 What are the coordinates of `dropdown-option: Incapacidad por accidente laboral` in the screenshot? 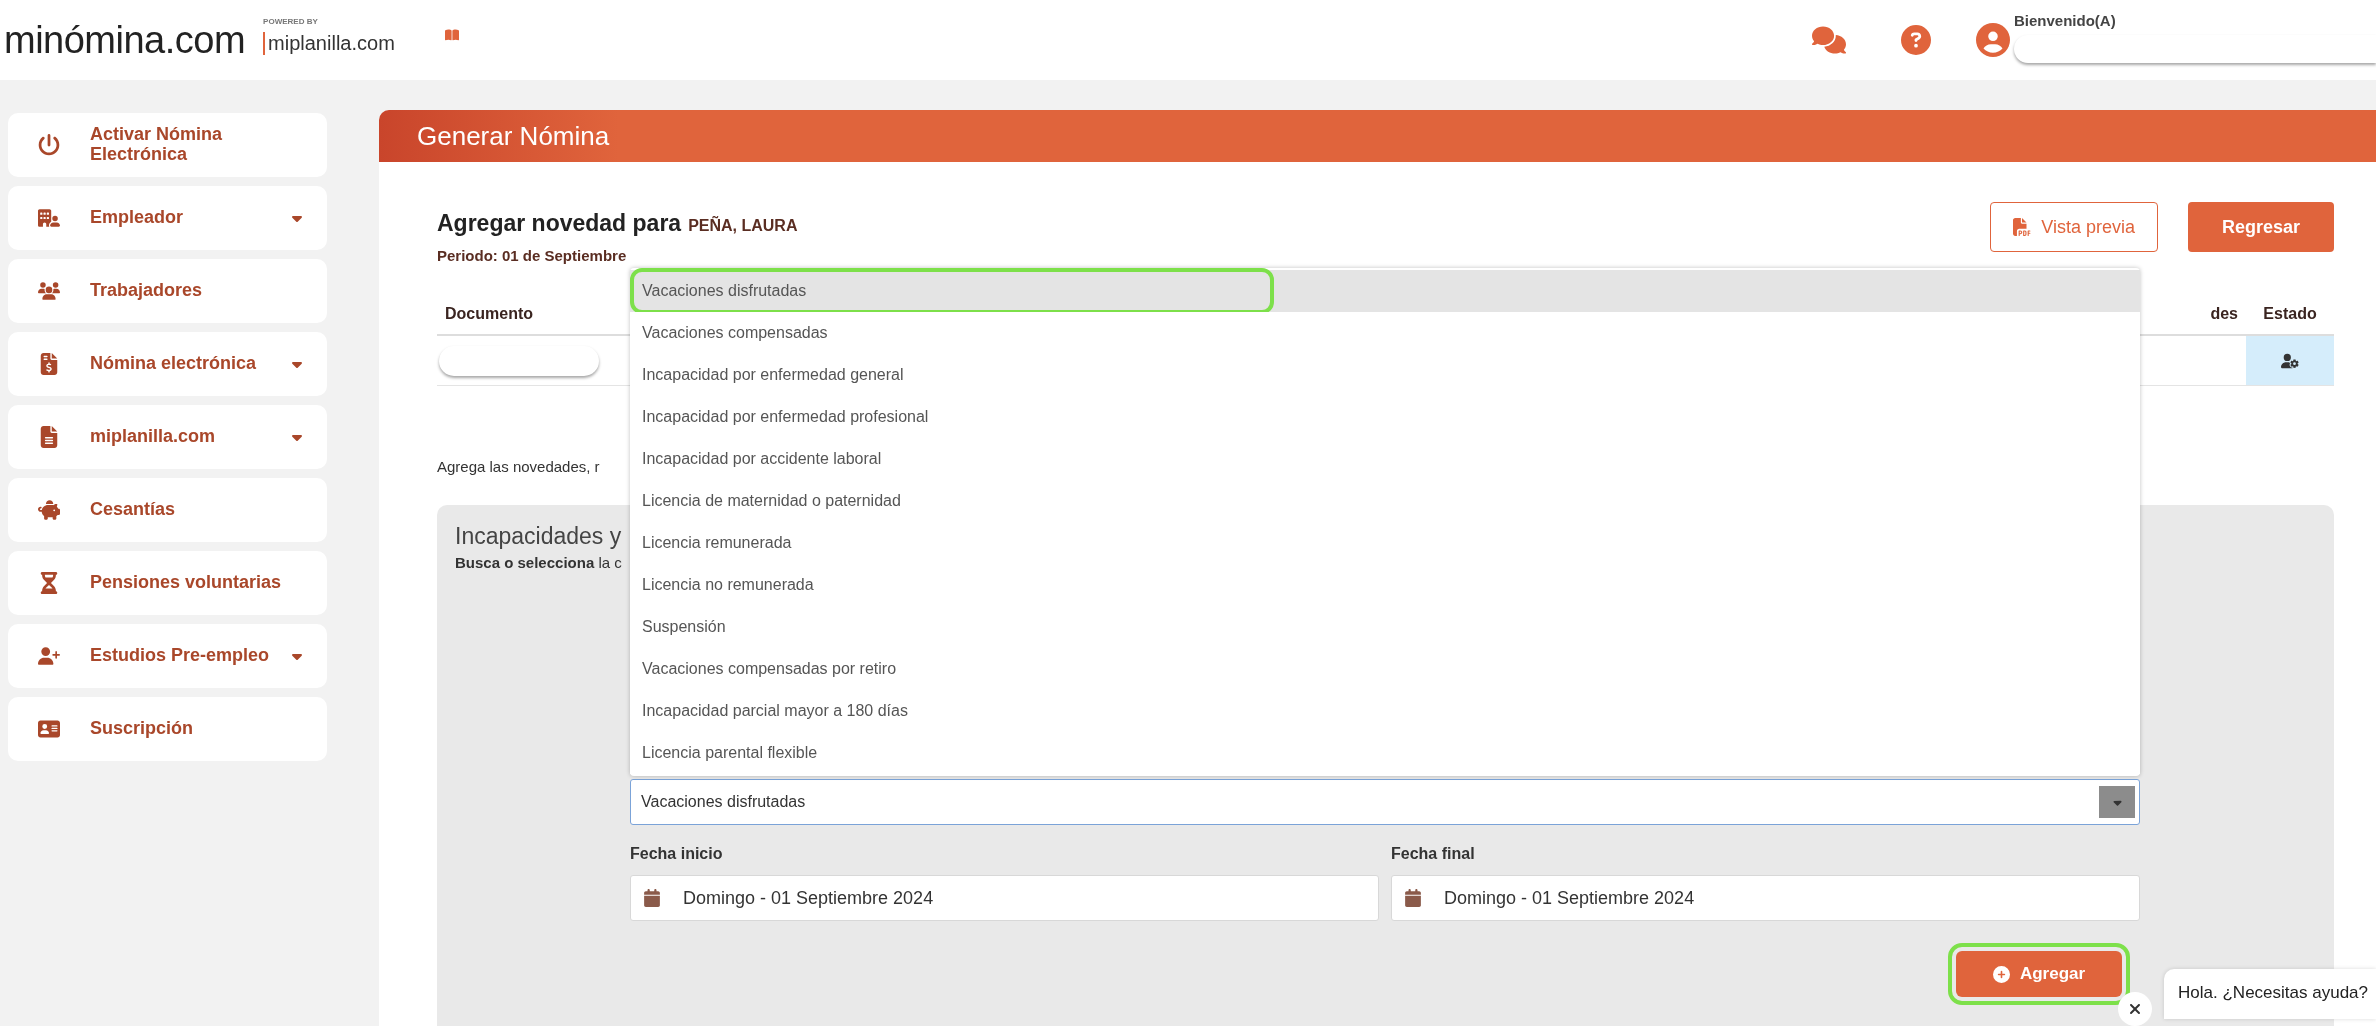 It's located at (1385, 459).